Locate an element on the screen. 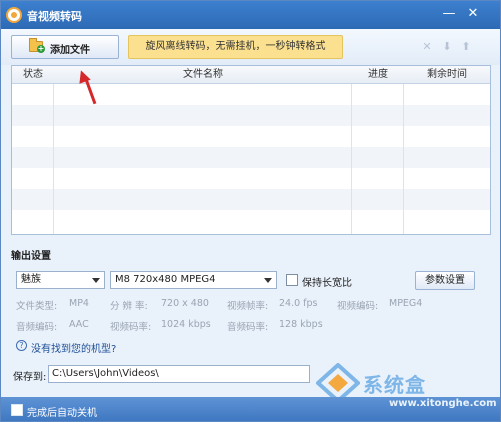  promo-banner: 旋风离线转码，无需挂机，一秒钟转格式 is located at coordinates (235, 47).